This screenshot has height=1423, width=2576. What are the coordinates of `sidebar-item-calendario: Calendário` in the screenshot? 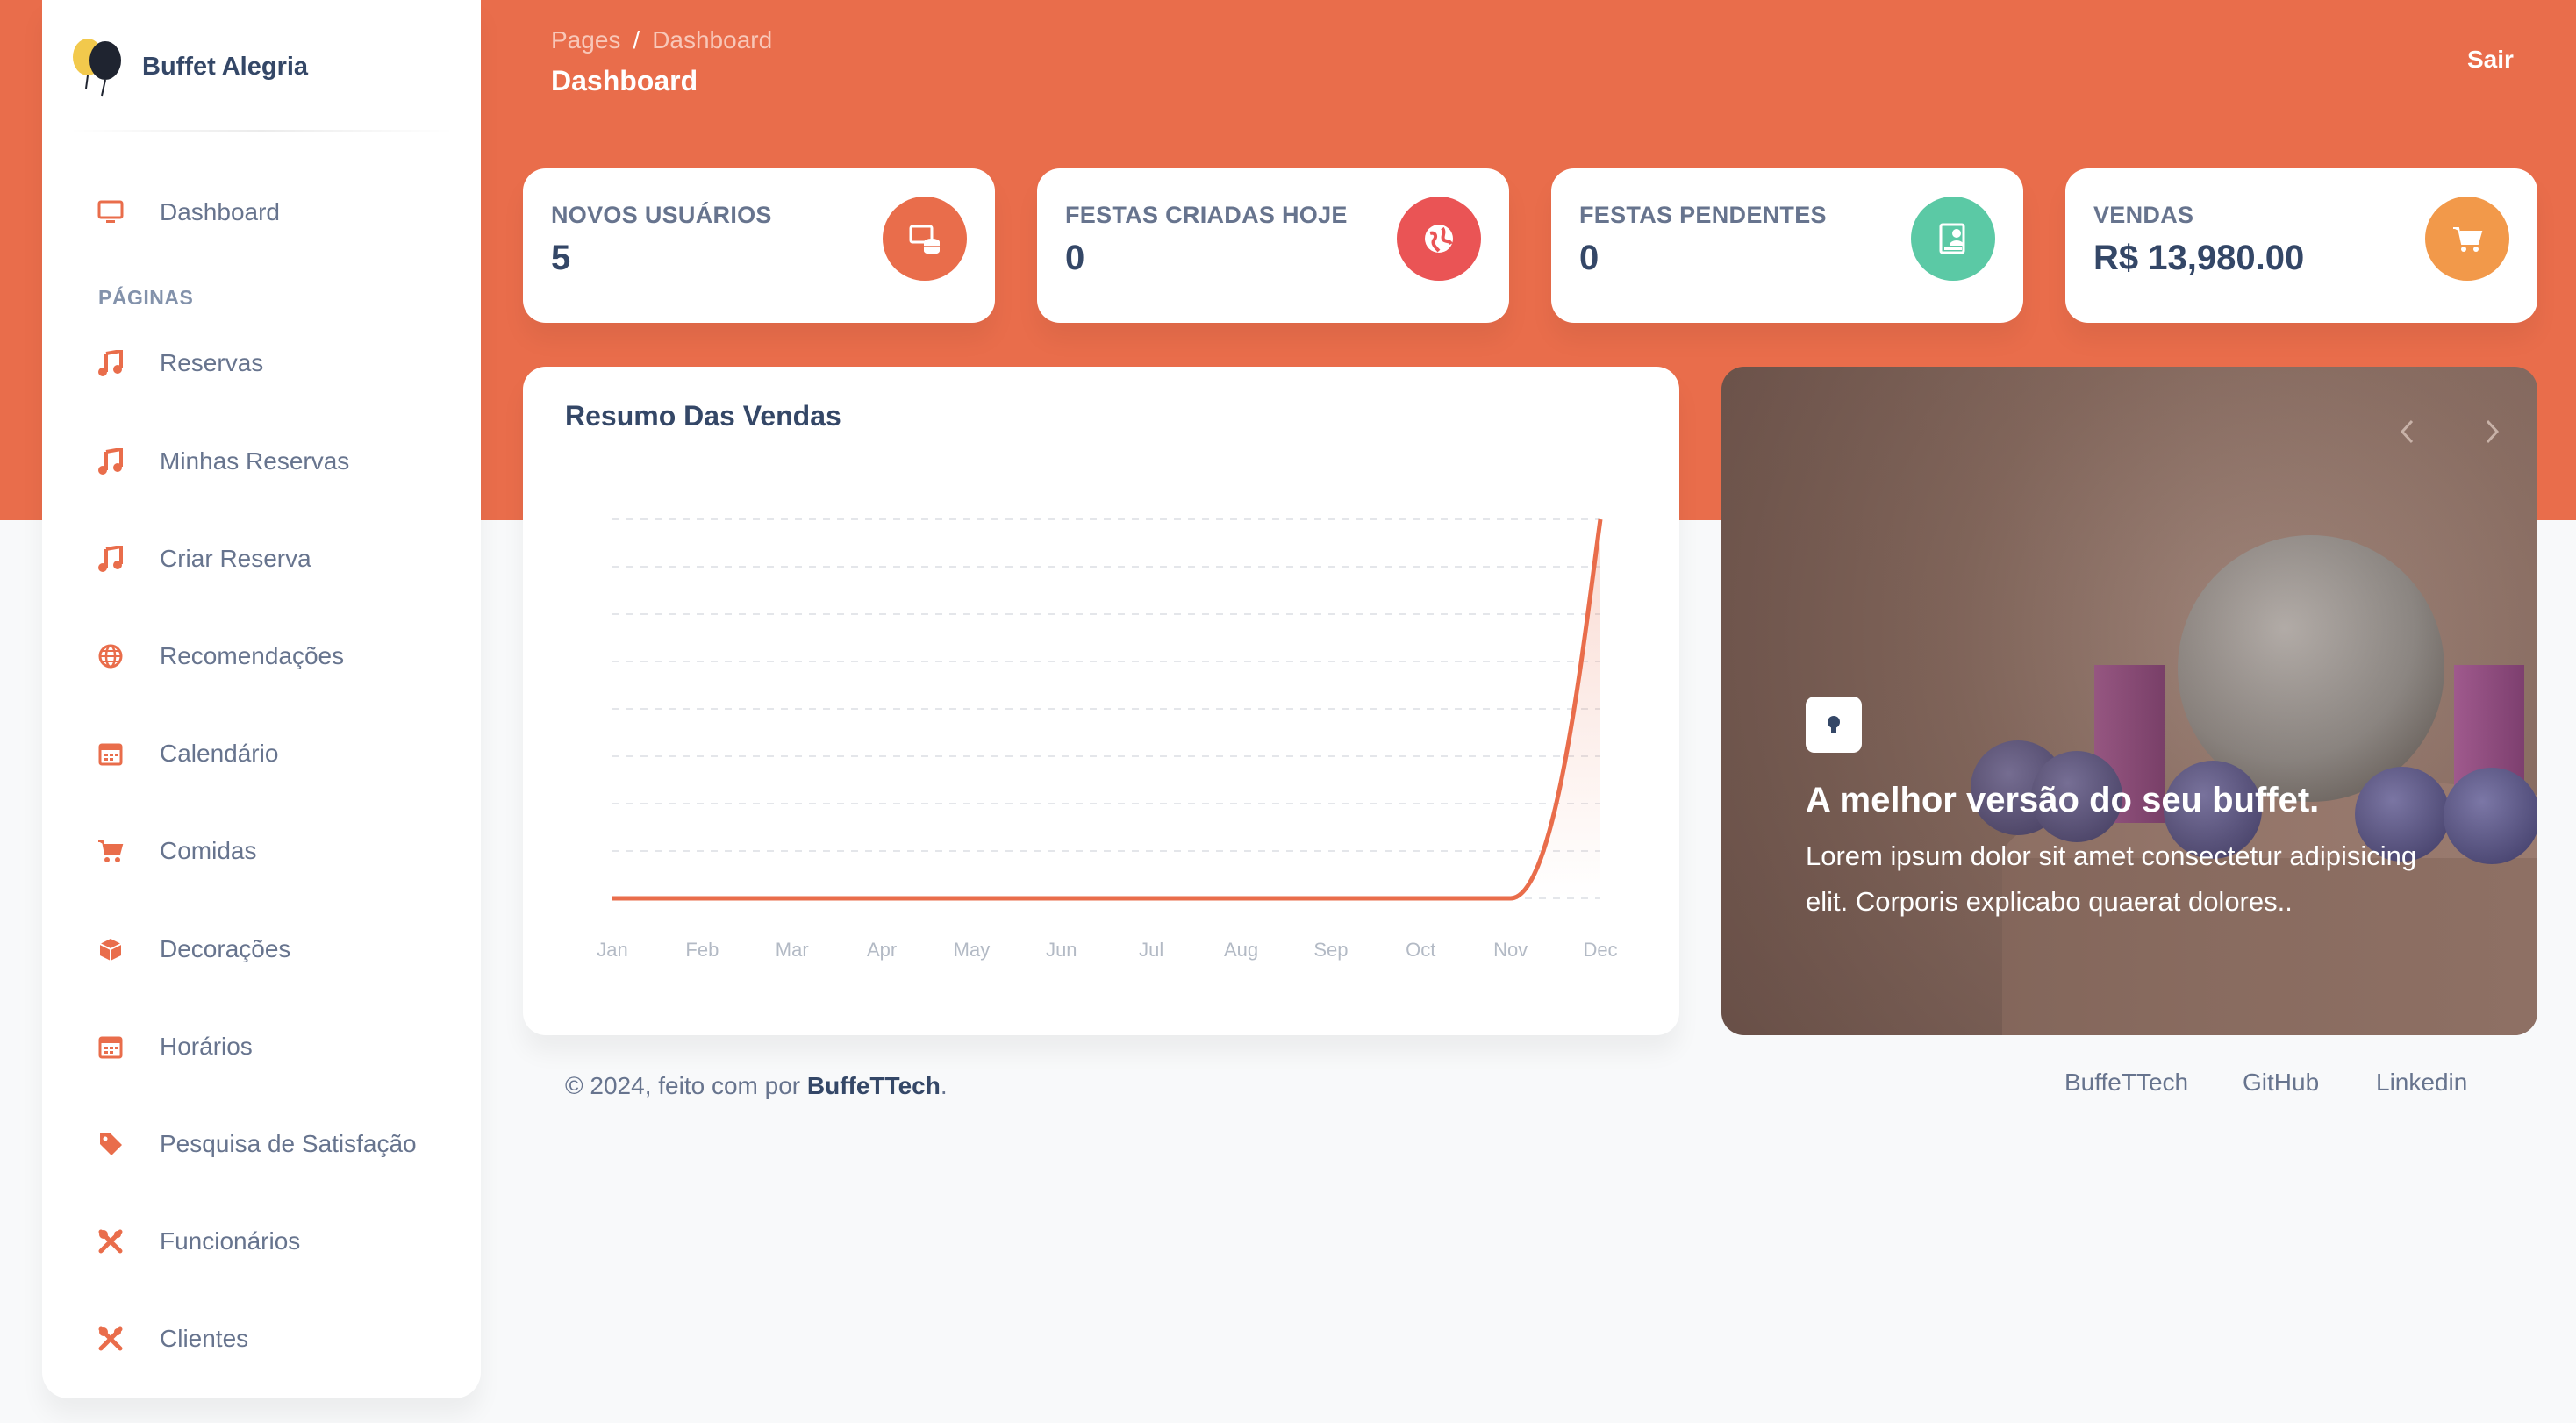 It's located at (187, 754).